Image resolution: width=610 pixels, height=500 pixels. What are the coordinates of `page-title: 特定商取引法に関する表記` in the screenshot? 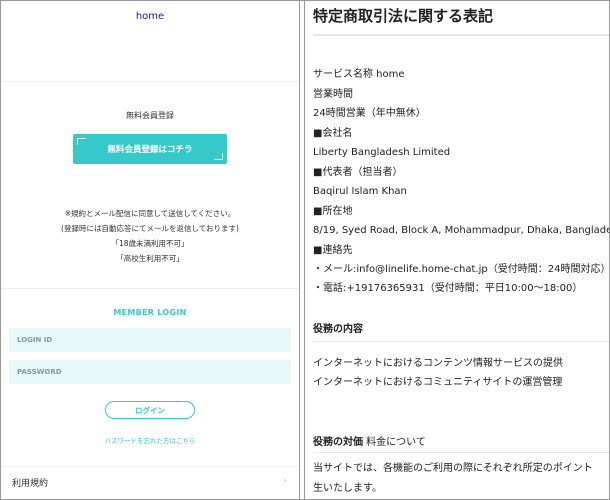 It's located at (403, 16).